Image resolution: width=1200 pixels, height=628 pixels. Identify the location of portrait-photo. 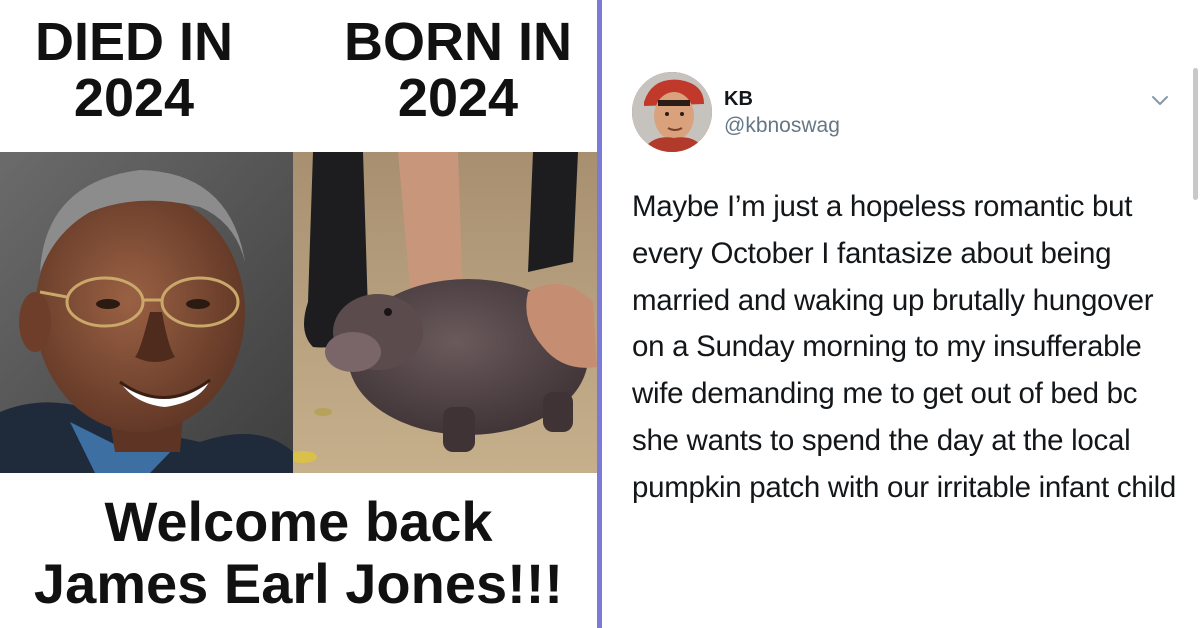
(146, 312).